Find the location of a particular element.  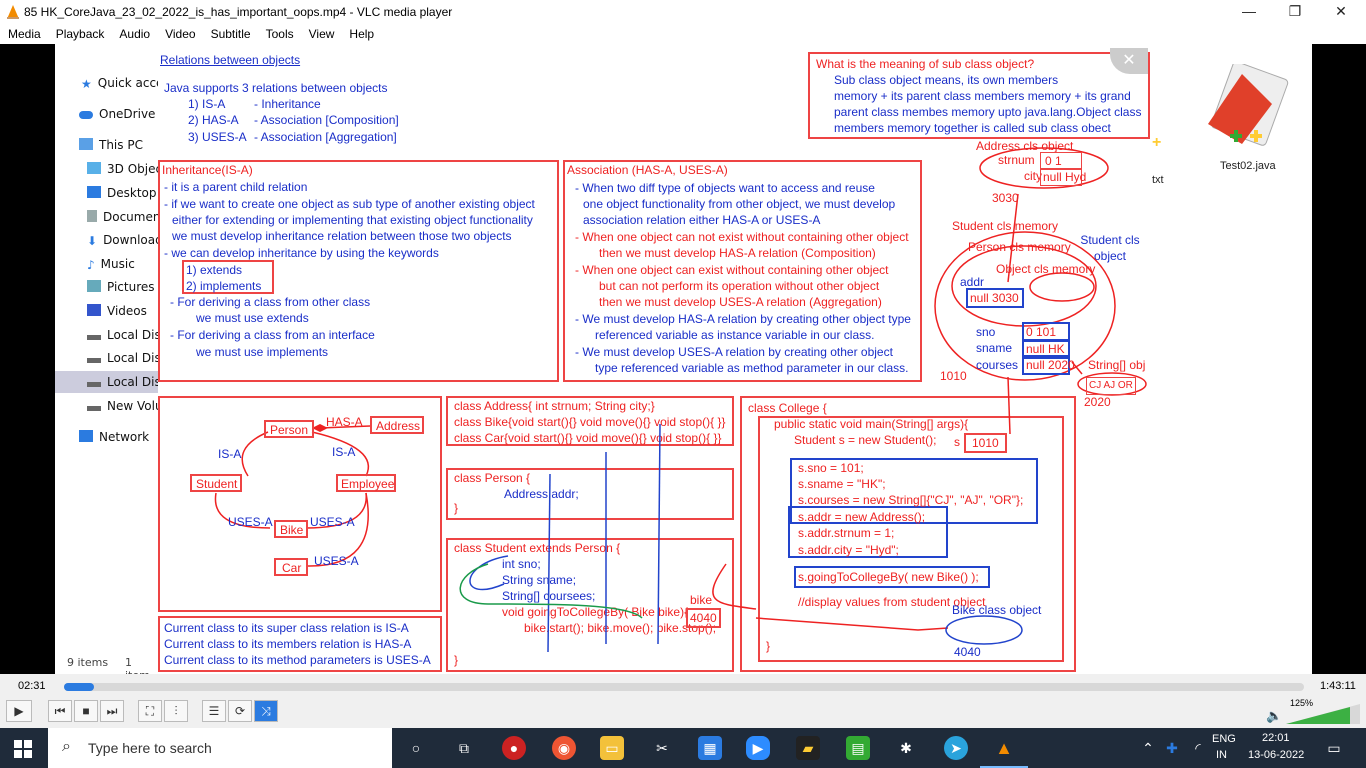

region-code: IN is located at coordinates (1221, 755).